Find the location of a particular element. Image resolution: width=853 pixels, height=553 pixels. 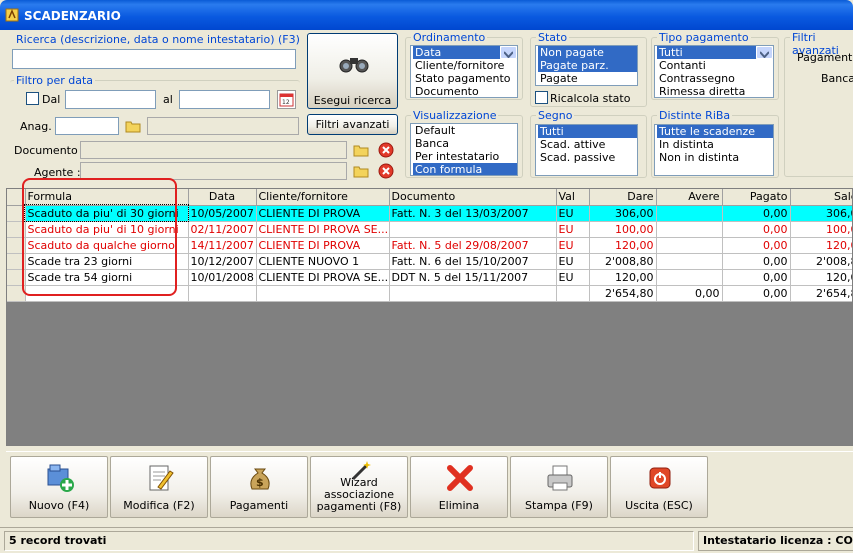

column-header: Pagato is located at coordinates (756, 197).